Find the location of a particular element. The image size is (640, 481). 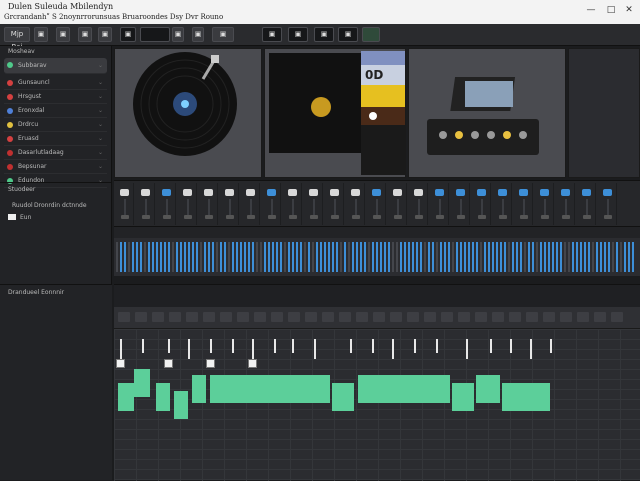

sidebar-item: Eronxdal ⌄ is located at coordinates (55, 111).